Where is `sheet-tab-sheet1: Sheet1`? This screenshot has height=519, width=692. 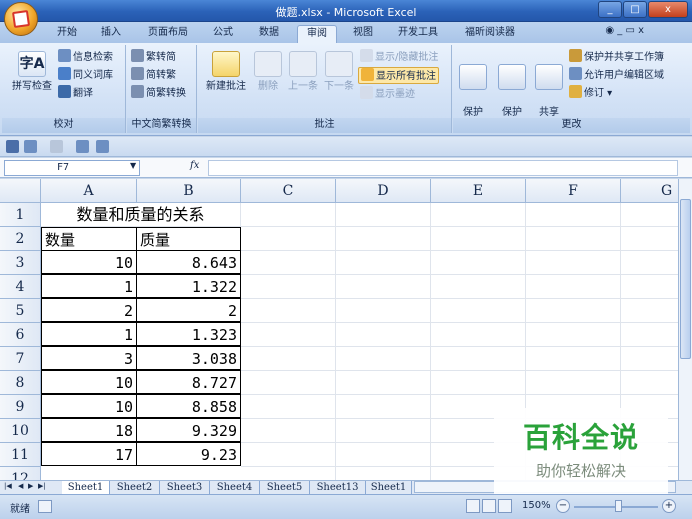 sheet-tab-sheet1: Sheet1 is located at coordinates (86, 488).